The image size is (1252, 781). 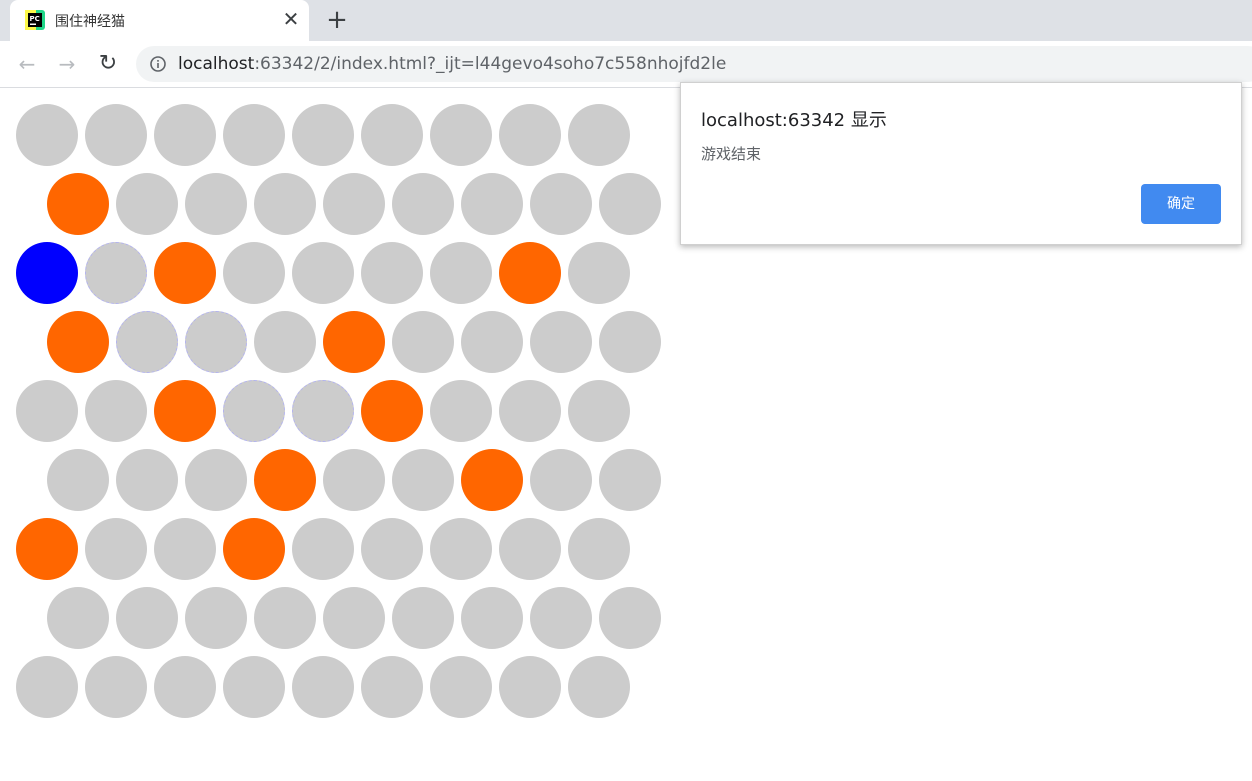 I want to click on pycharm-favicon-icon: PC, so click(x=35, y=20).